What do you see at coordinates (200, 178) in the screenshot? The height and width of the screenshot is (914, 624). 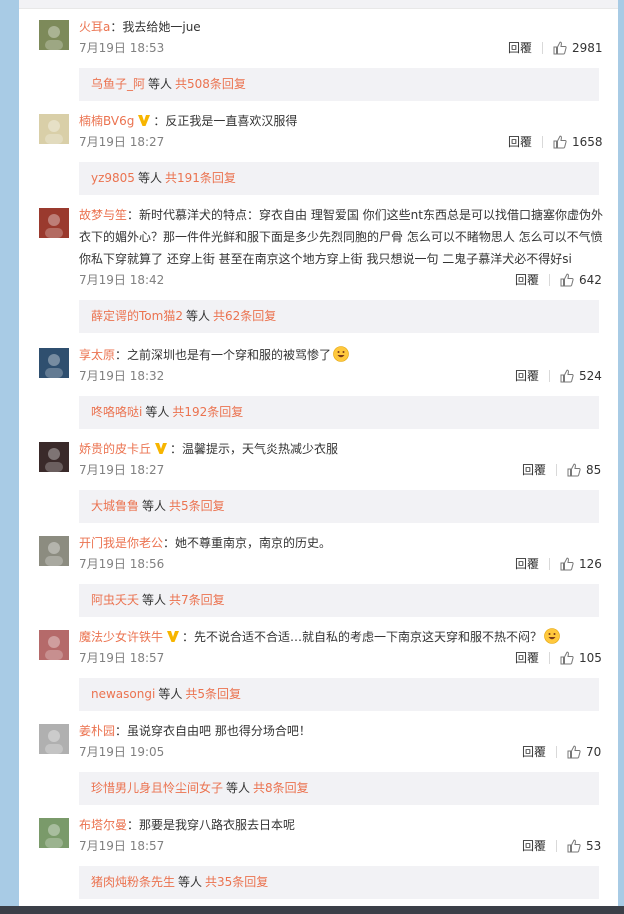 I see `sub-reply-count: 共191条回复` at bounding box center [200, 178].